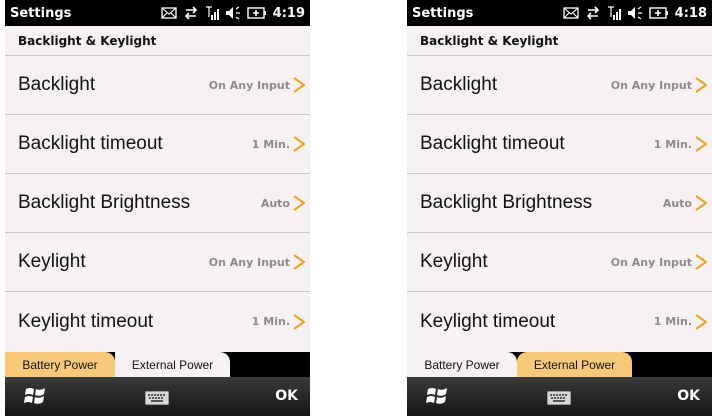 The image size is (712, 416). I want to click on status-bar: Settings 4:19, so click(157, 13).